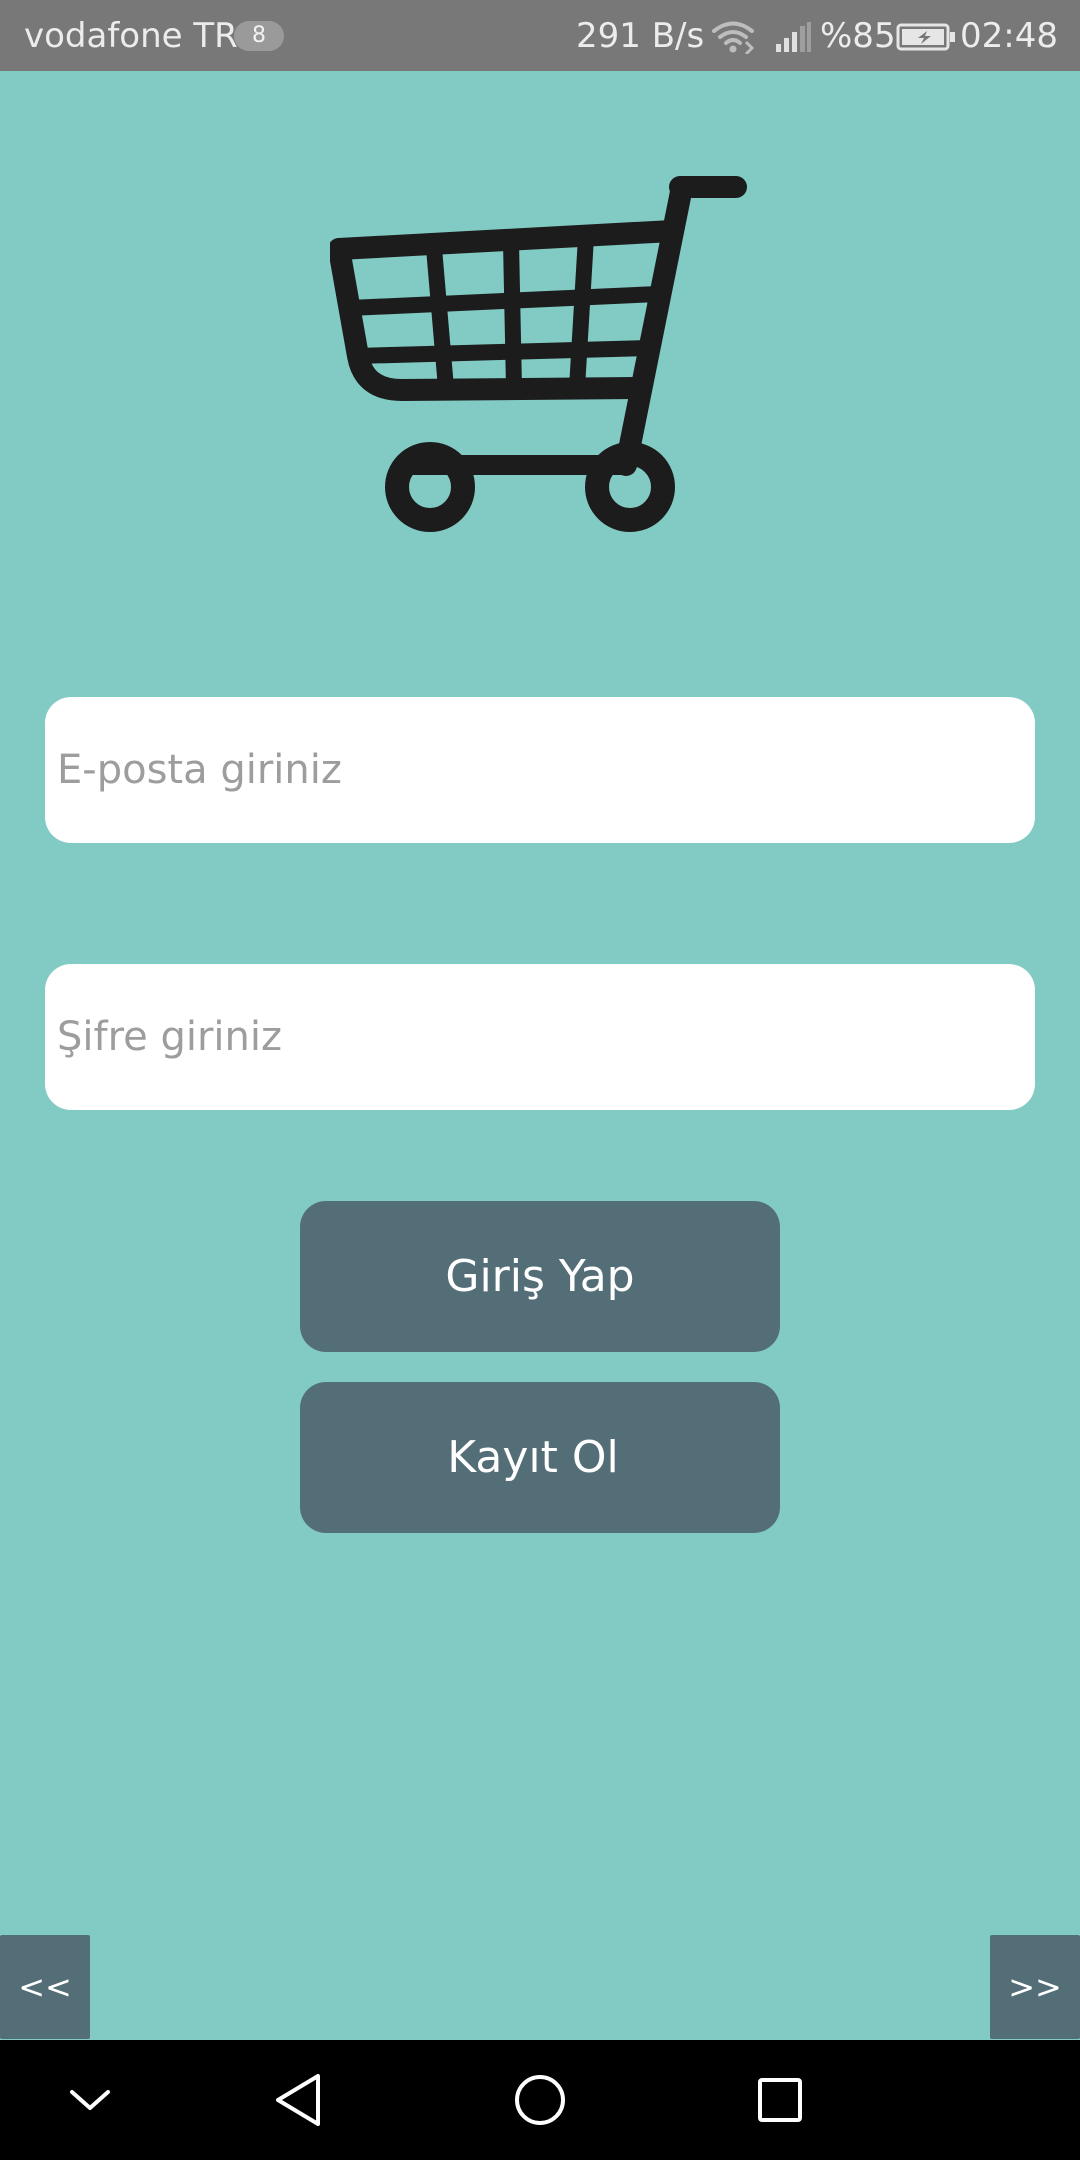 The image size is (1080, 2160). Describe the element at coordinates (259, 36) in the screenshot. I see `notification-badge: 8` at that location.